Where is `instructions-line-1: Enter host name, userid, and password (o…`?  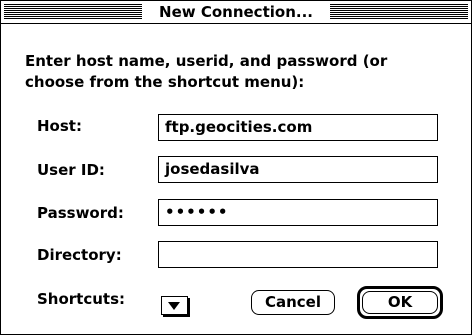
instructions-line-1: Enter host name, userid, and password (o… is located at coordinates (206, 61).